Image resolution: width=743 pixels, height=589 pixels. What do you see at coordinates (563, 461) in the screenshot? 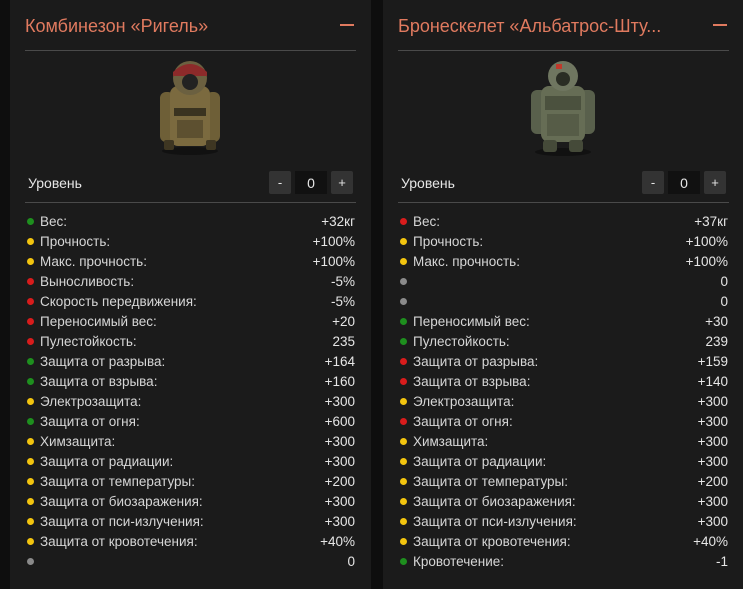
I see `stat-row: Защита от радиации: +300` at bounding box center [563, 461].